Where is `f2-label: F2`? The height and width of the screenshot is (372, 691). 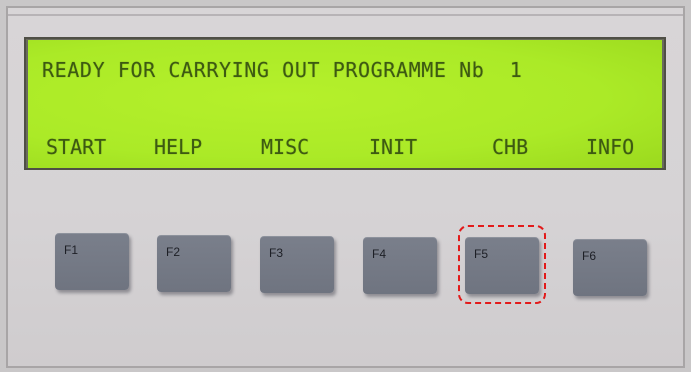 f2-label: F2 is located at coordinates (173, 252).